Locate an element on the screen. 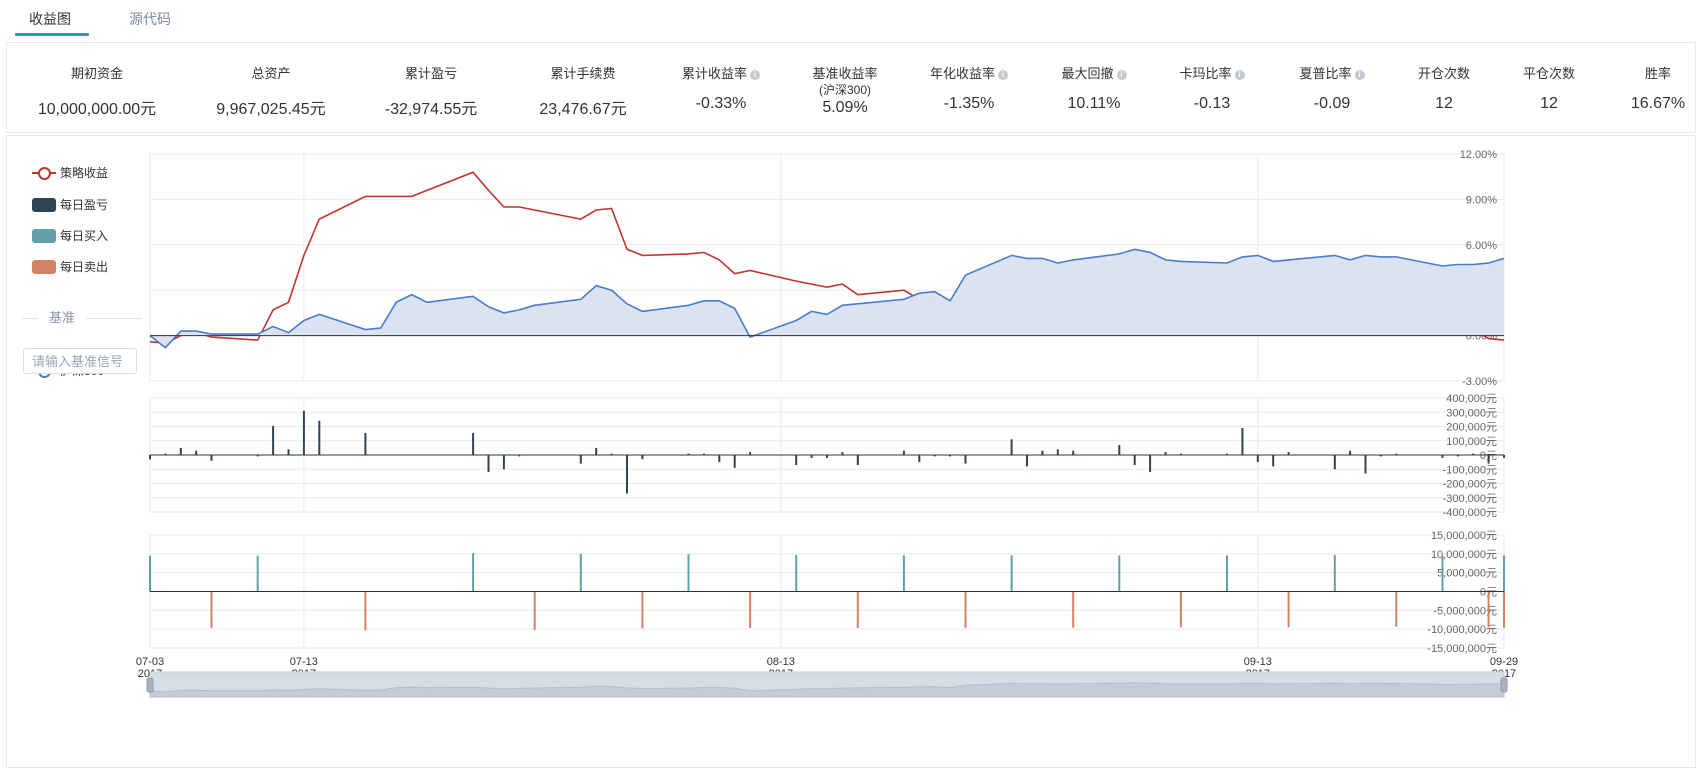  legend-label: 策略收益 is located at coordinates (84, 173).